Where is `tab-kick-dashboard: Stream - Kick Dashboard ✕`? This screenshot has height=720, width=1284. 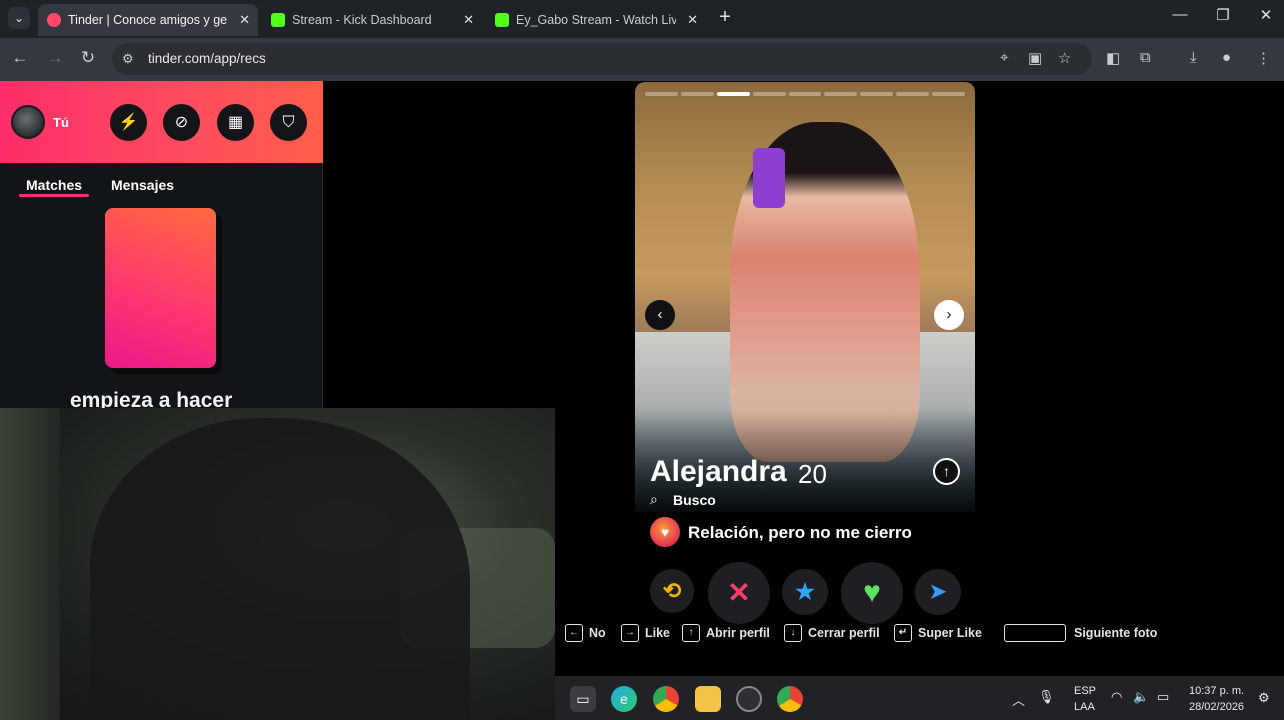
tab-kick-dashboard: Stream - Kick Dashboard ✕ is located at coordinates (372, 20).